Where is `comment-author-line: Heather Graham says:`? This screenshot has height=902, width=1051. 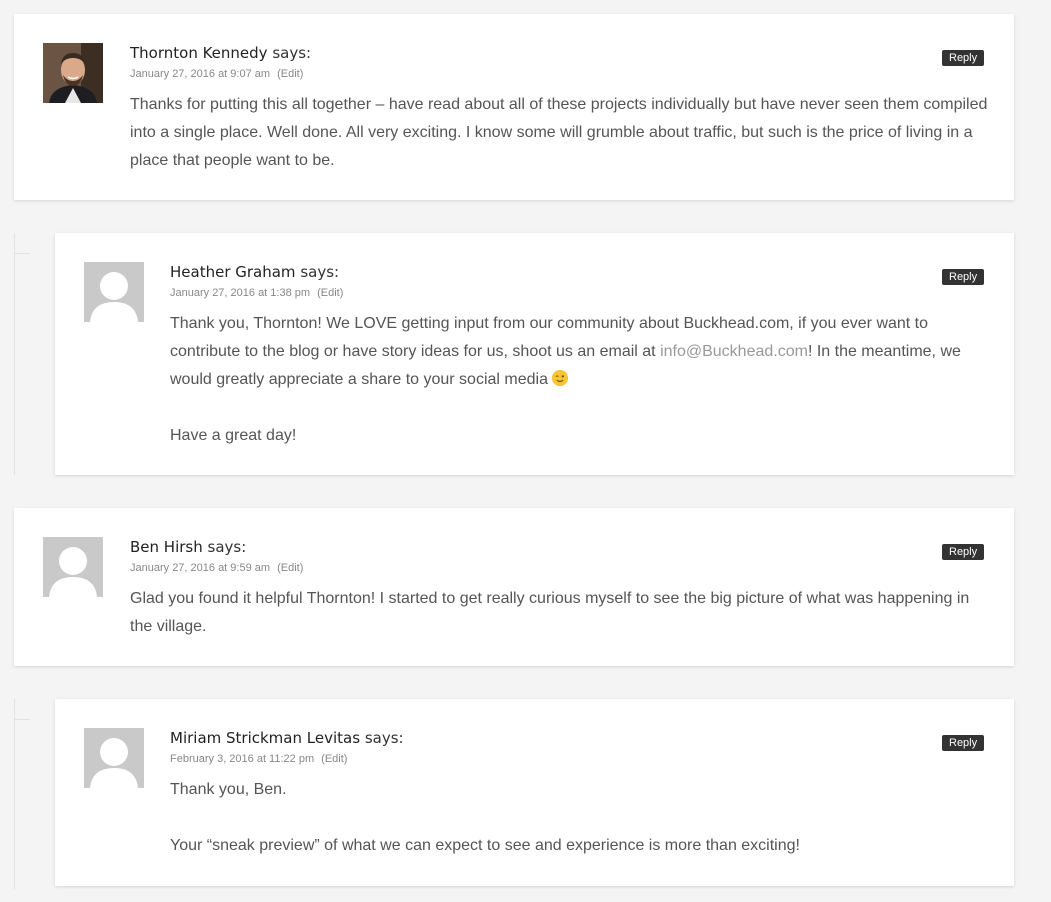
comment-author-line: Heather Graham says: is located at coordinates (254, 272).